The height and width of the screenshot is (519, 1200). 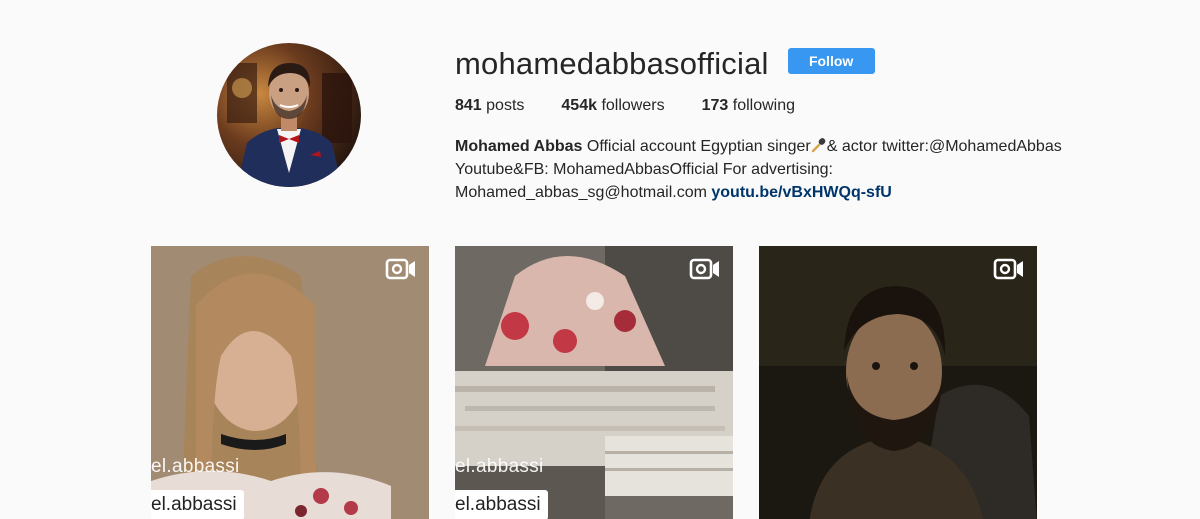 I want to click on bio-email: Mohamed_abbas_sg@hotmail.com, so click(x=583, y=192).